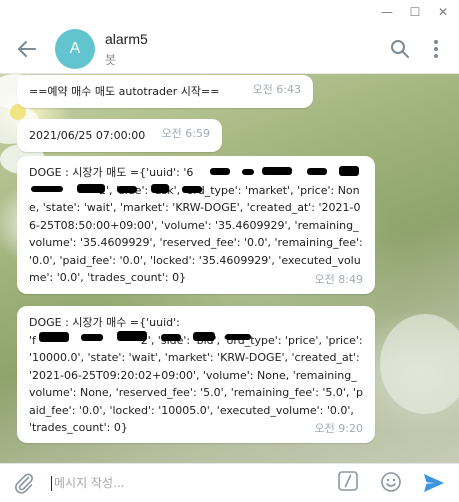  Describe the element at coordinates (338, 279) in the screenshot. I see `message-time: 오전 8:49` at that location.